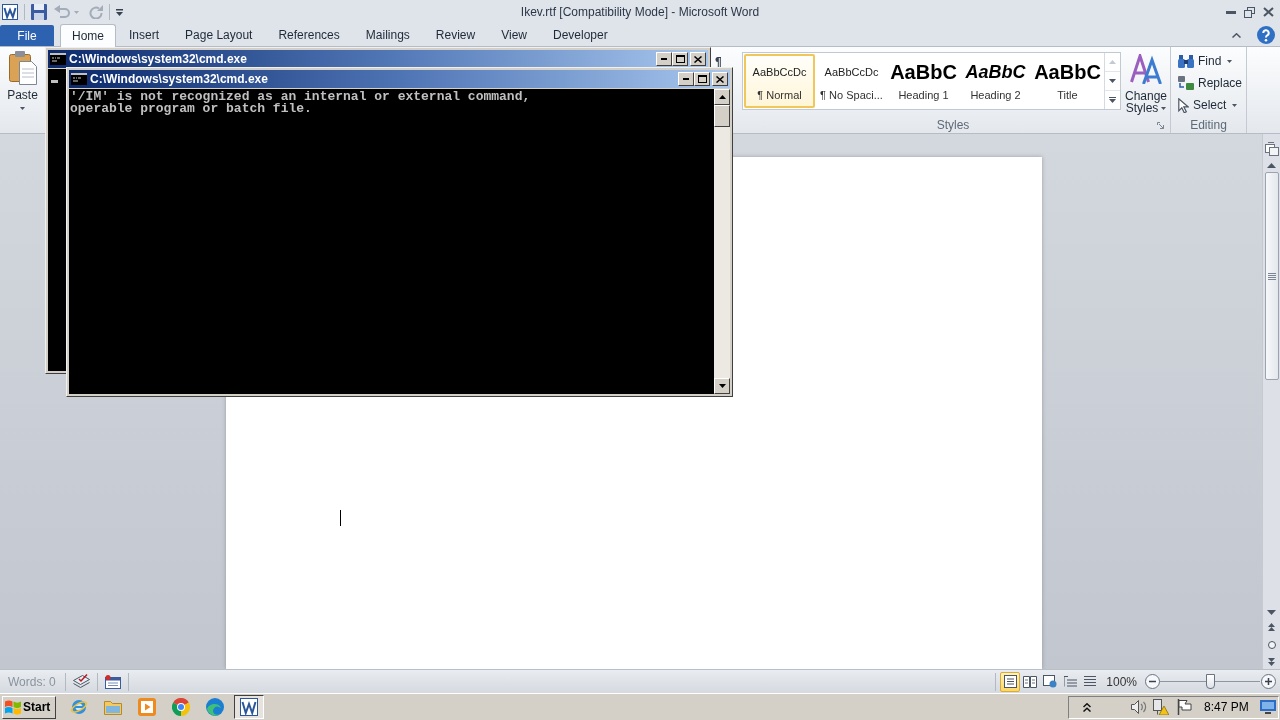 Image resolution: width=1280 pixels, height=720 pixels. Describe the element at coordinates (1208, 105) in the screenshot. I see `select-button: Select` at that location.